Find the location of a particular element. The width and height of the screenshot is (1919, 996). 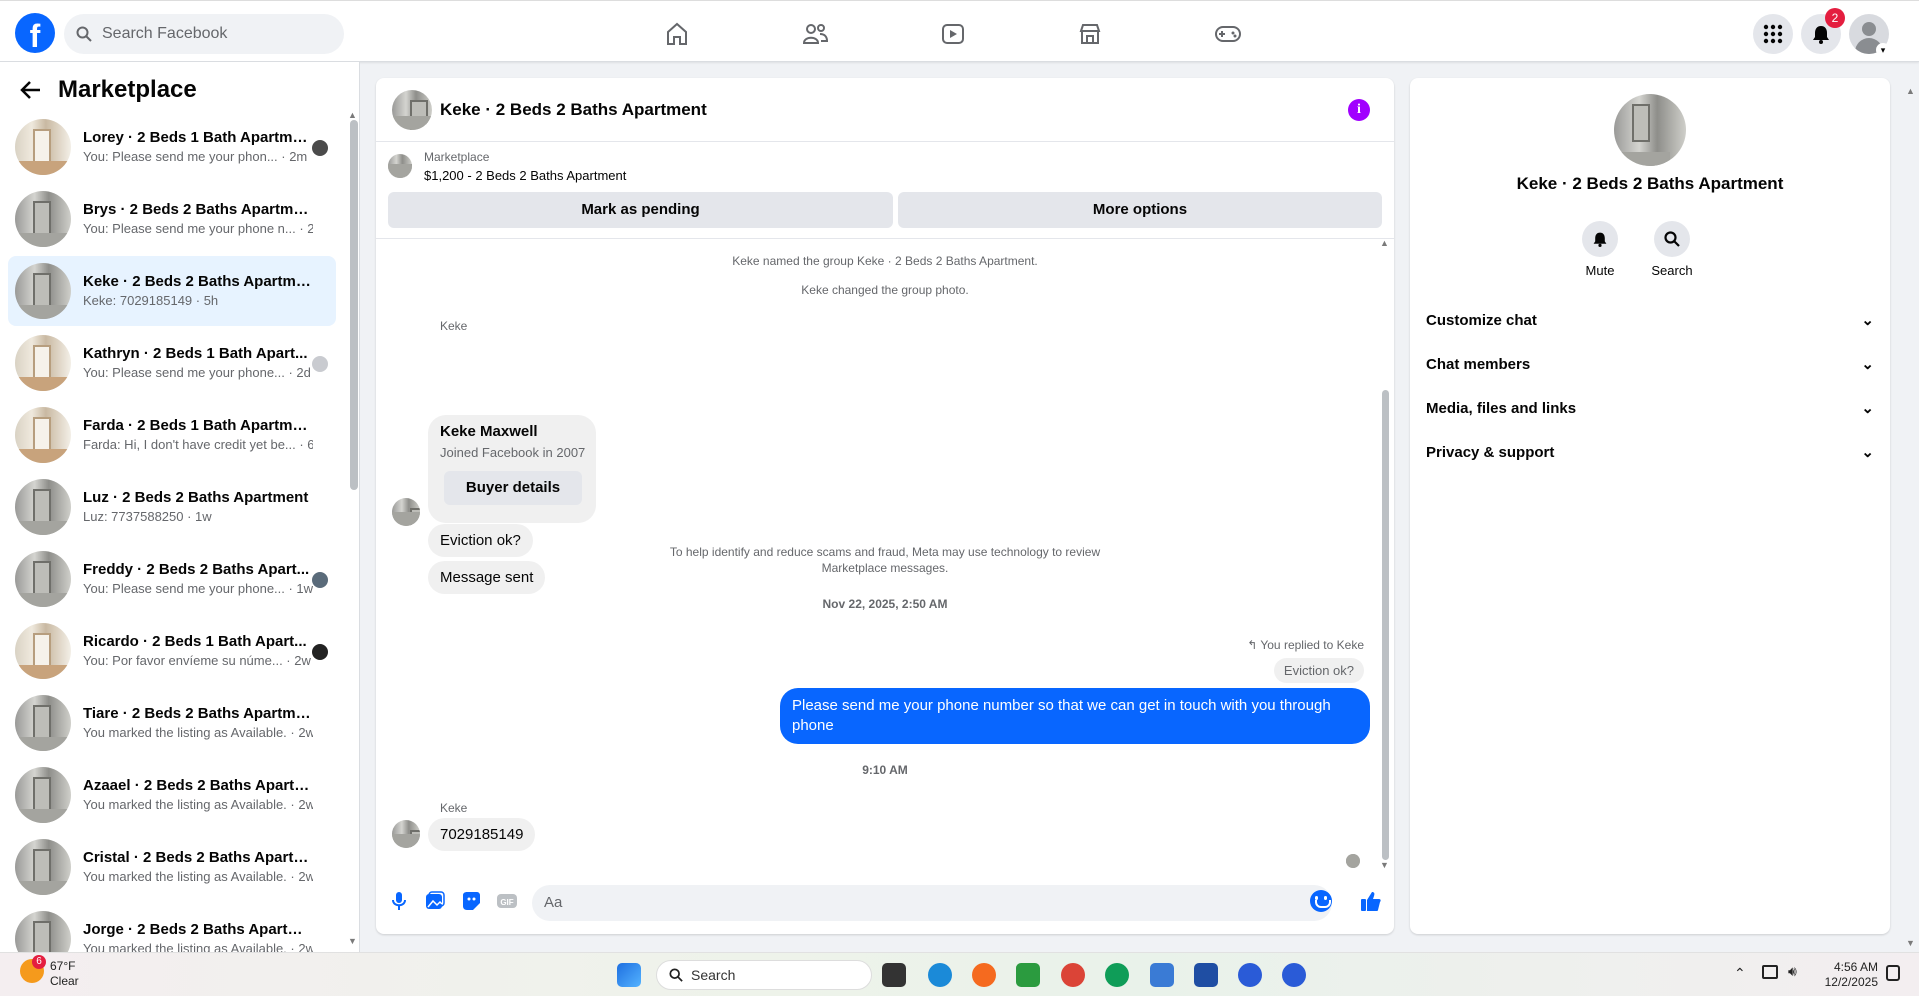

weather-widget: 6 67°F Clear is located at coordinates (49, 971).